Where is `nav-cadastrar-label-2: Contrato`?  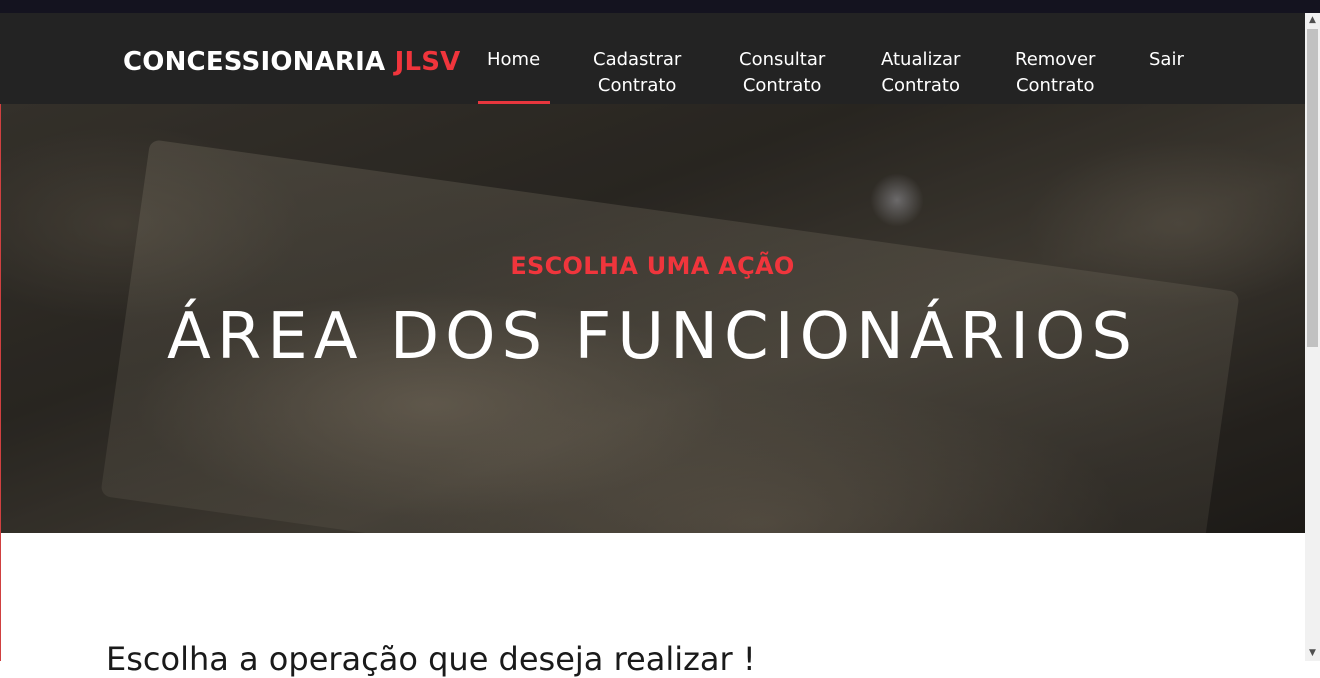
nav-cadastrar-label-2: Contrato is located at coordinates (637, 85).